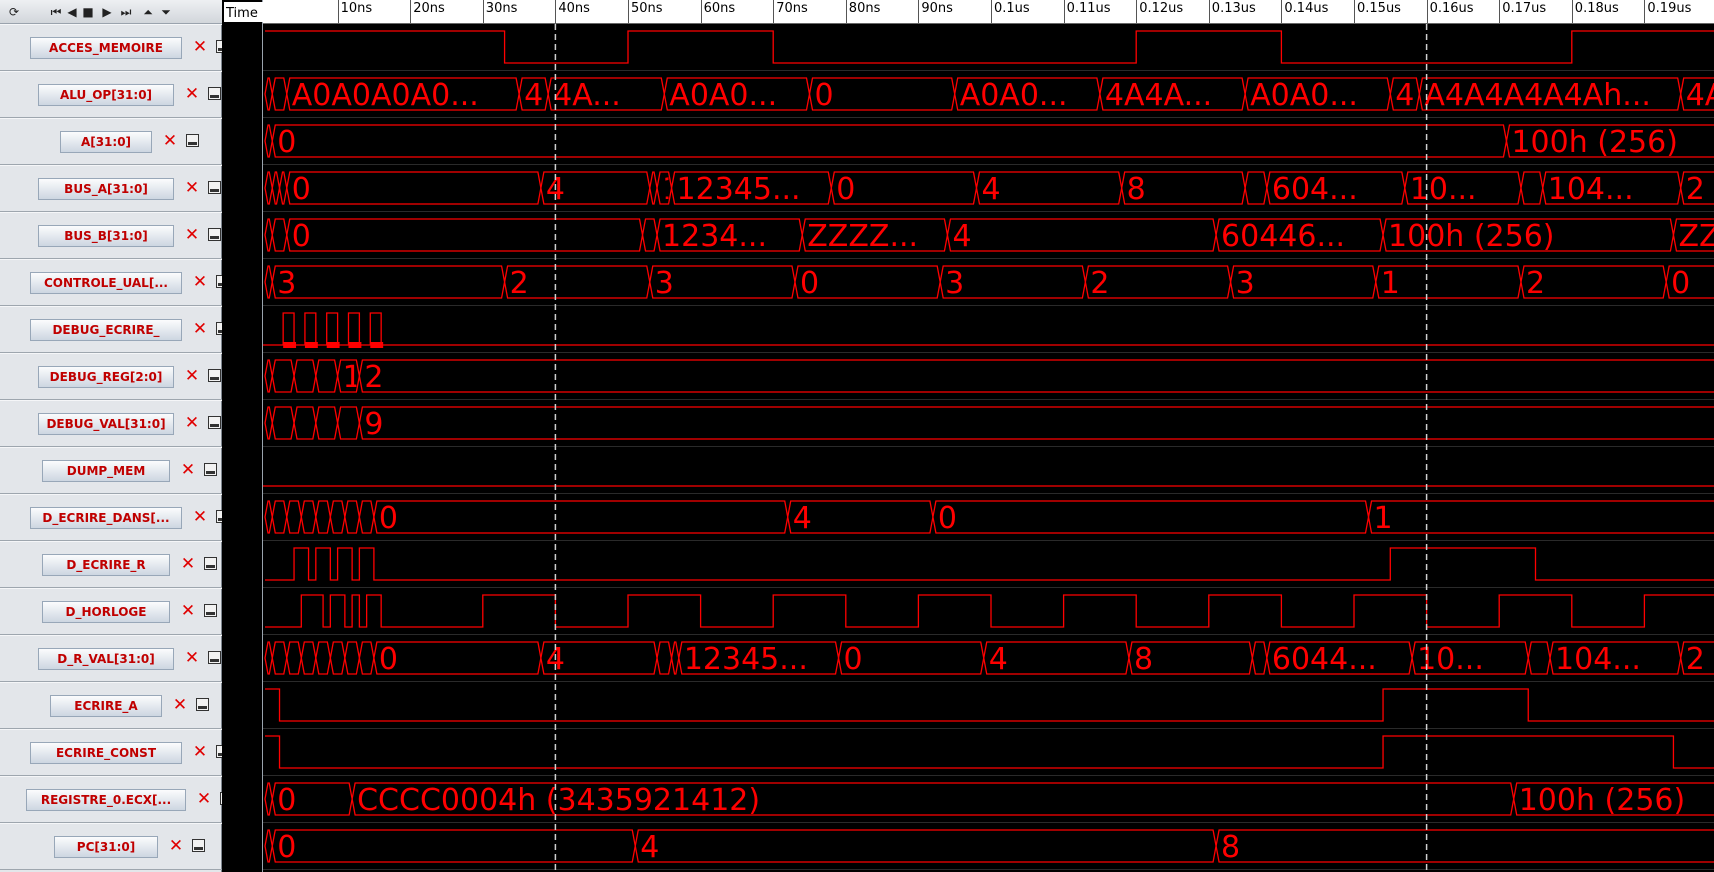  Describe the element at coordinates (106, 95) in the screenshot. I see `signal-name-button: ALU_OP[31:0]` at that location.